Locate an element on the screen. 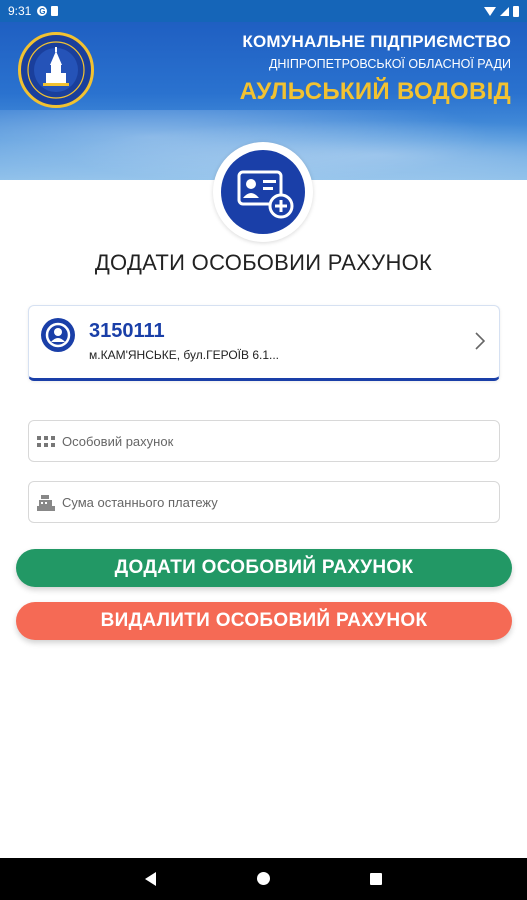 The height and width of the screenshot is (900, 527). user-icon is located at coordinates (58, 335).